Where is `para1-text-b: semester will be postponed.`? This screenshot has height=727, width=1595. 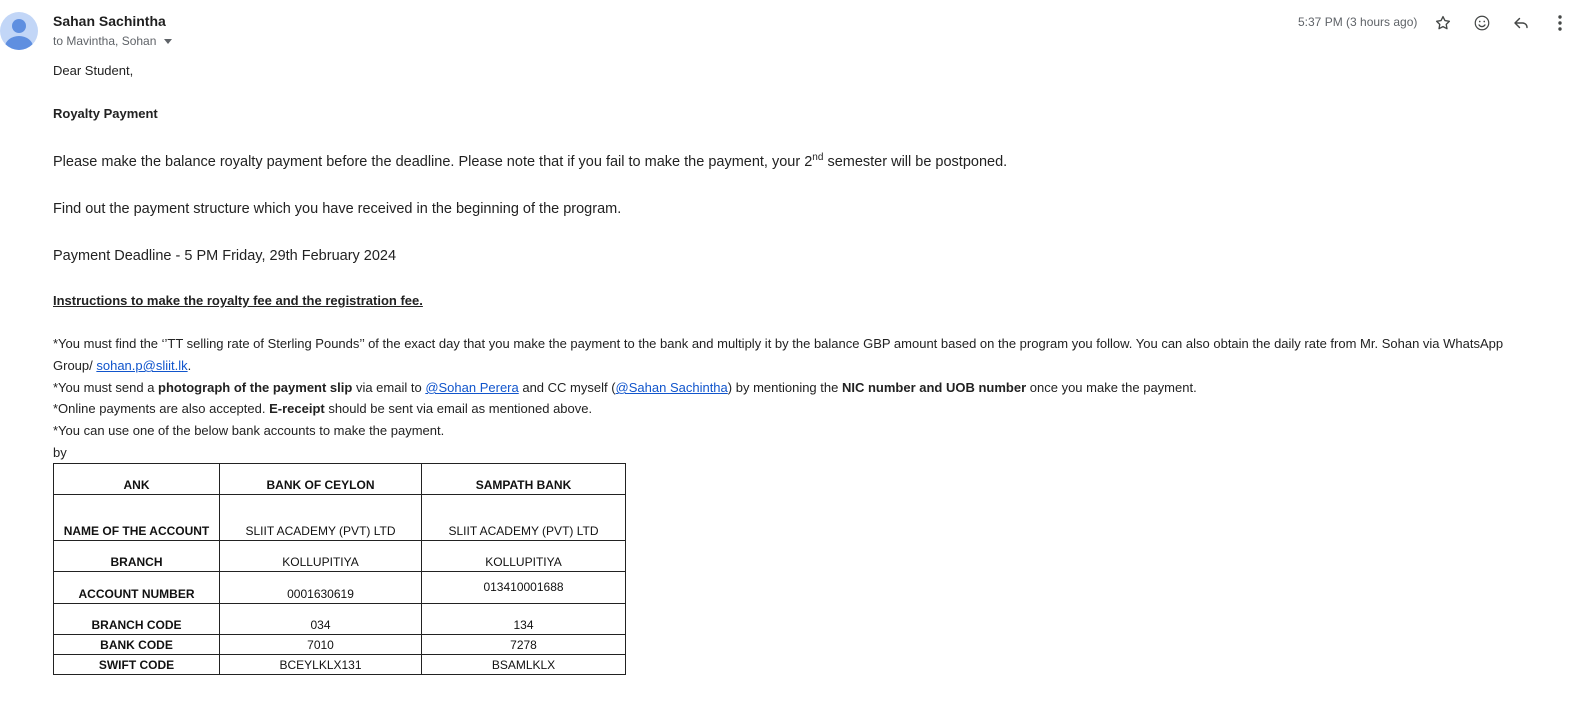 para1-text-b: semester will be postponed. is located at coordinates (915, 161).